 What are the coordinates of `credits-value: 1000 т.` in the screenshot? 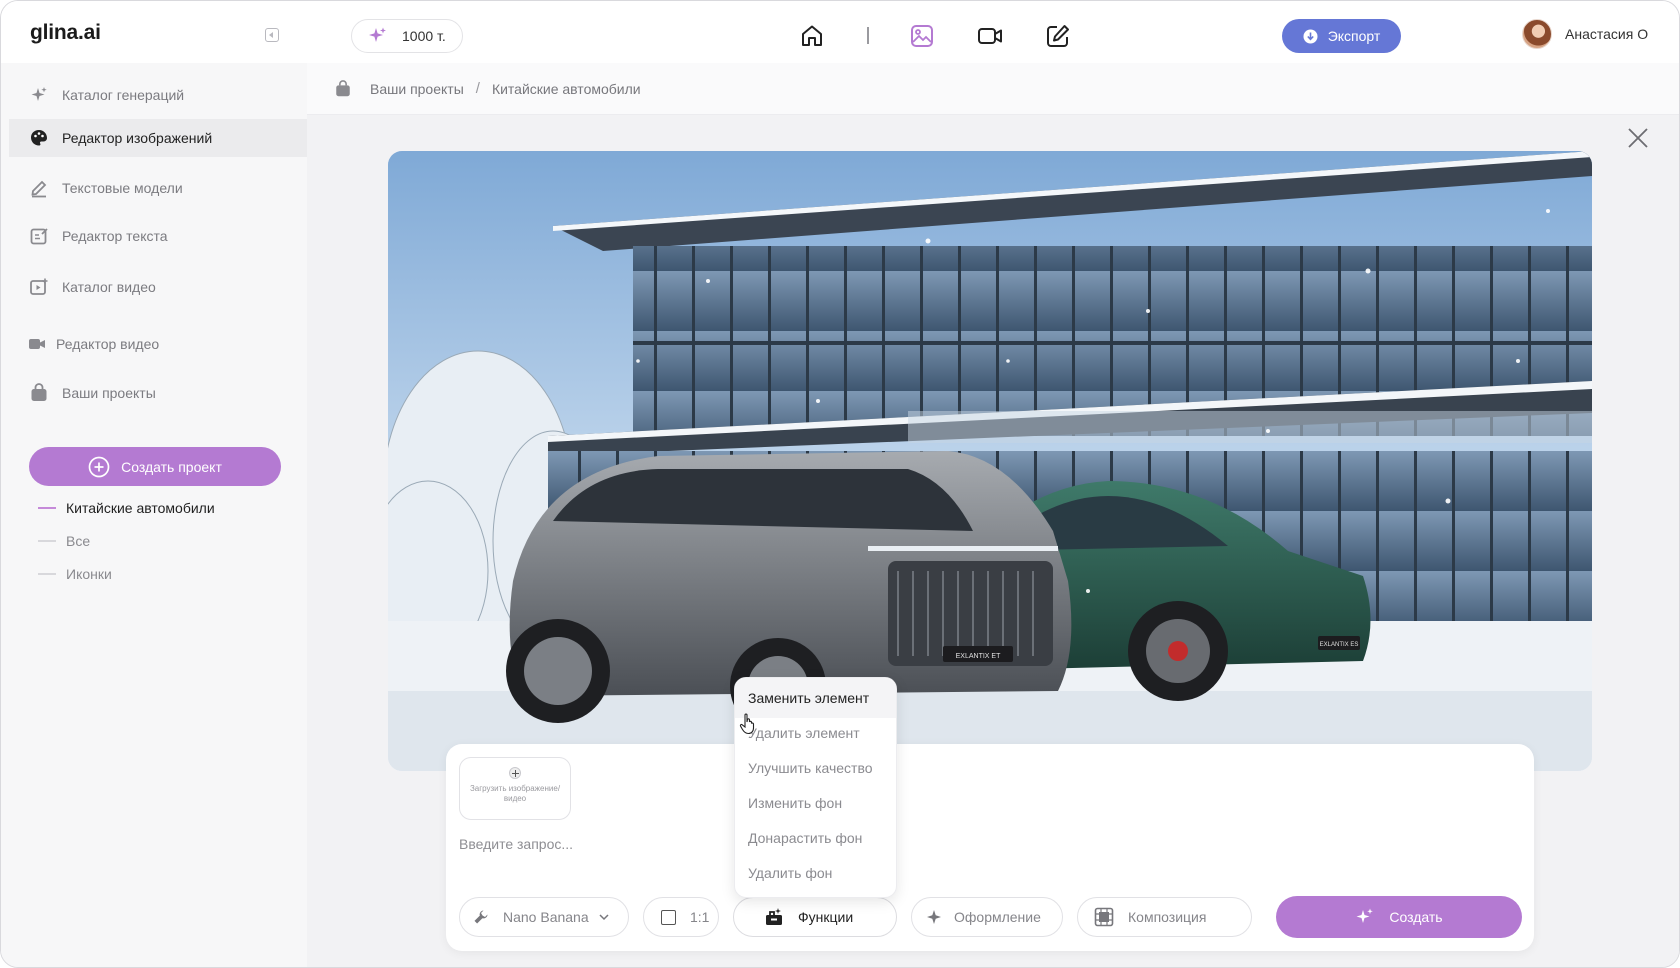 It's located at (424, 36).